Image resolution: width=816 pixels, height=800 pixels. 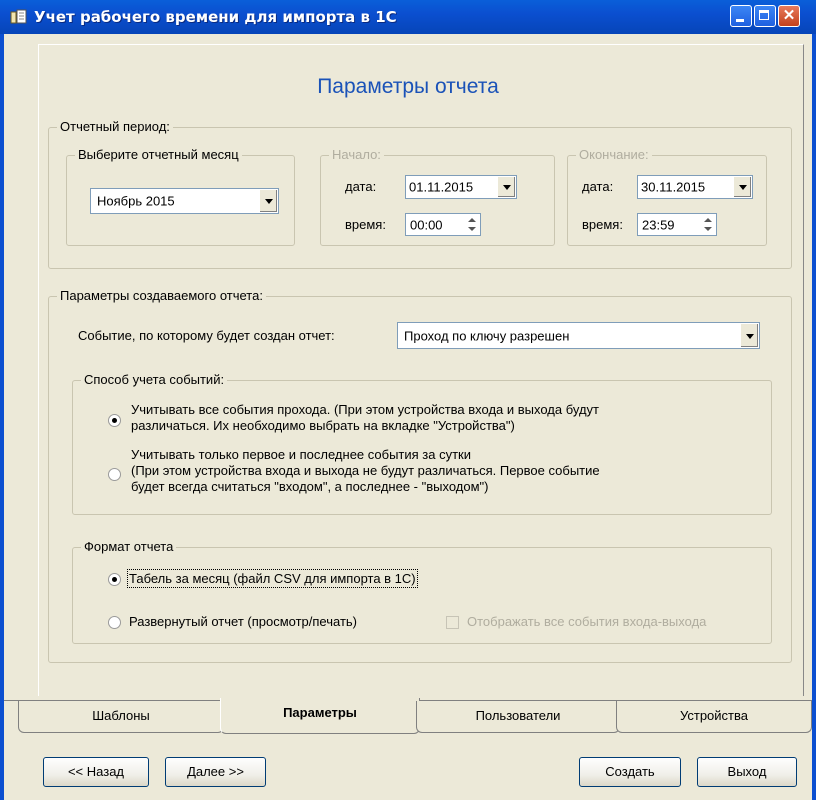 I want to click on format-group: Формат отчета, so click(x=422, y=591).